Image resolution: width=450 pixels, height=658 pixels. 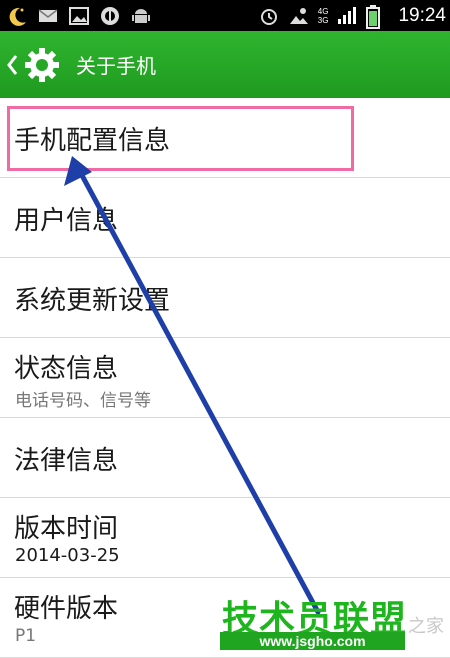 I want to click on list-item-label: 系统更新设置, so click(x=92, y=301).